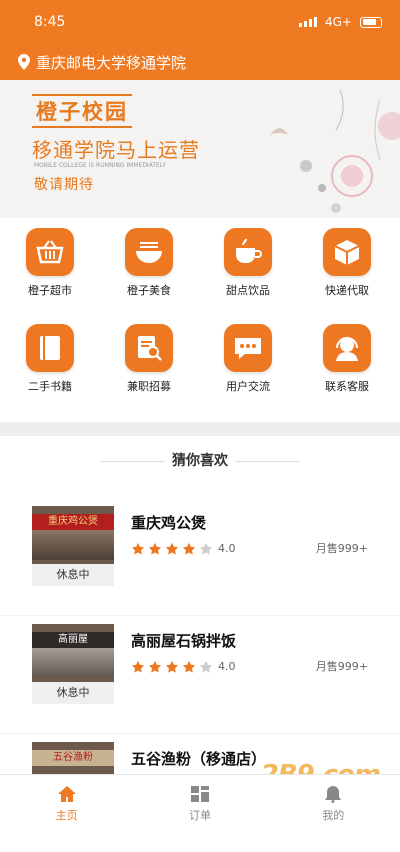  What do you see at coordinates (248, 290) in the screenshot?
I see `grid-label: 甜点饮品` at bounding box center [248, 290].